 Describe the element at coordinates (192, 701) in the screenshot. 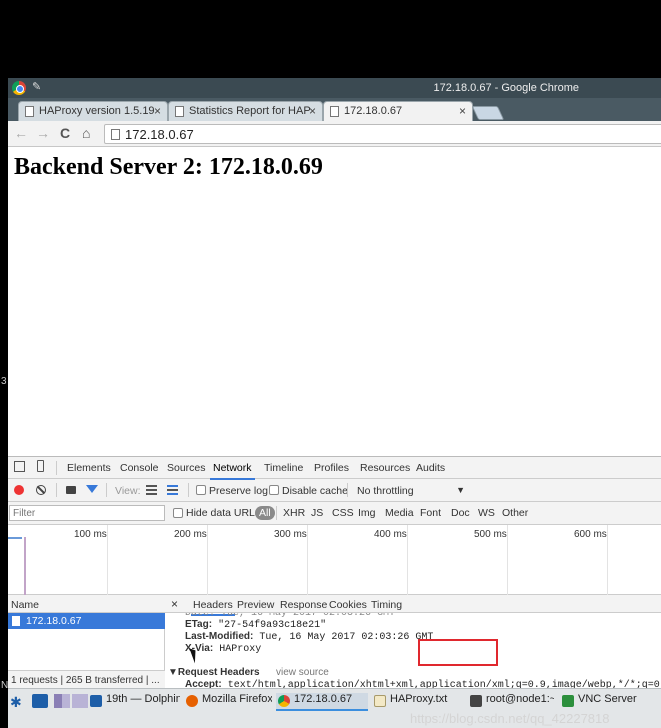

I see `firefox-icon` at that location.